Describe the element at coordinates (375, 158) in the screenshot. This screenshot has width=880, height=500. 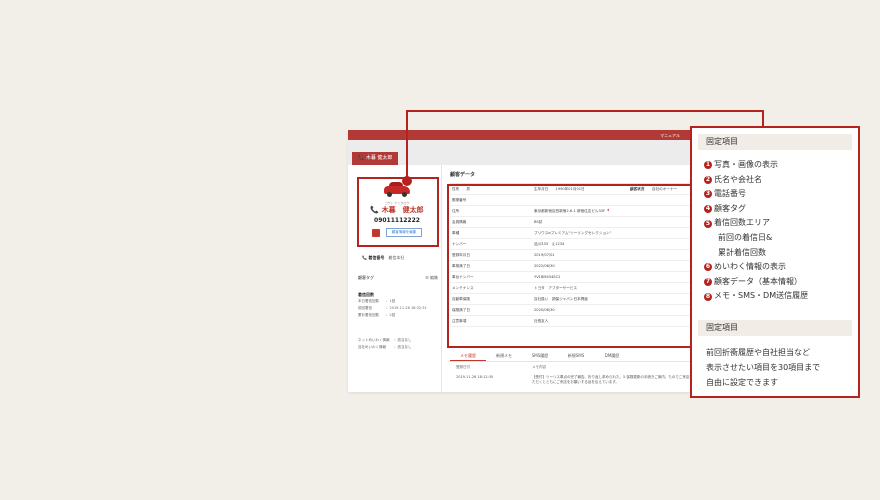
I see `customer-tab: 📞 木暮 健太郎` at that location.